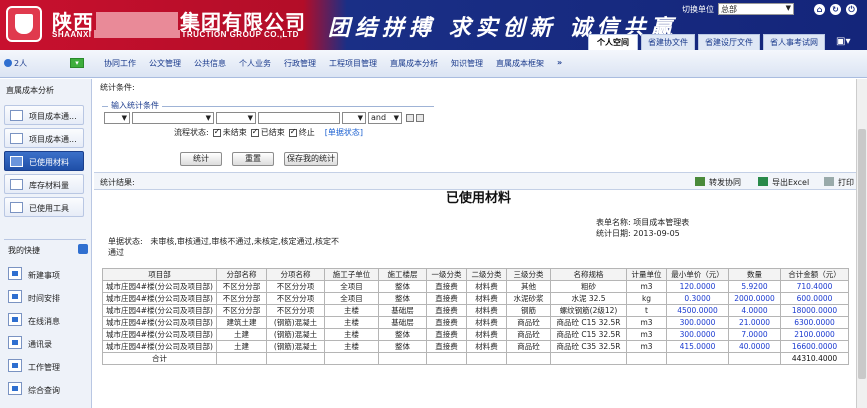 The width and height of the screenshot is (867, 408). I want to click on table-cell: 40.0000, so click(754, 346).